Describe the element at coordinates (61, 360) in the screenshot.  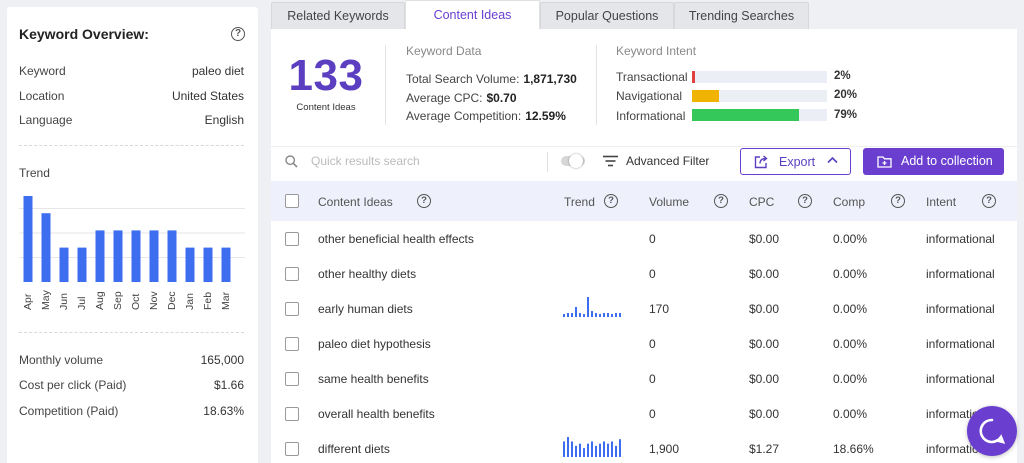
I see `monthly-volume-label: Monthly volume` at that location.